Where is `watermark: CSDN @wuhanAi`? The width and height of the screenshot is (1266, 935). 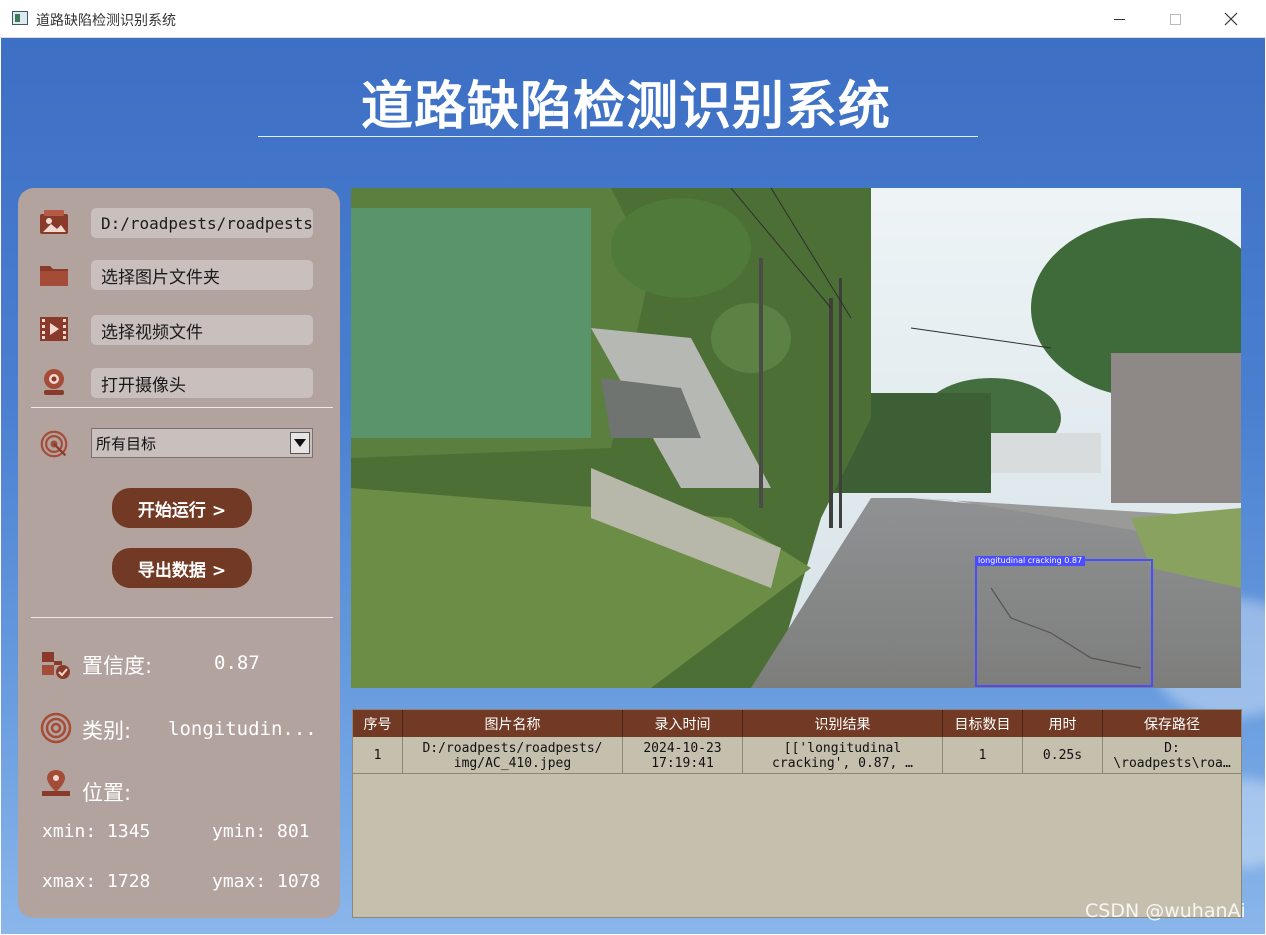
watermark: CSDN @wuhanAi is located at coordinates (1165, 911).